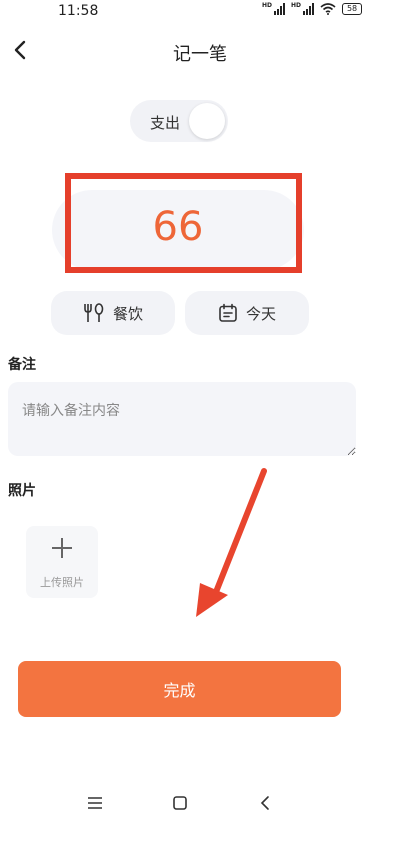  I want to click on upload-photo-button: 上传照片, so click(62, 562).